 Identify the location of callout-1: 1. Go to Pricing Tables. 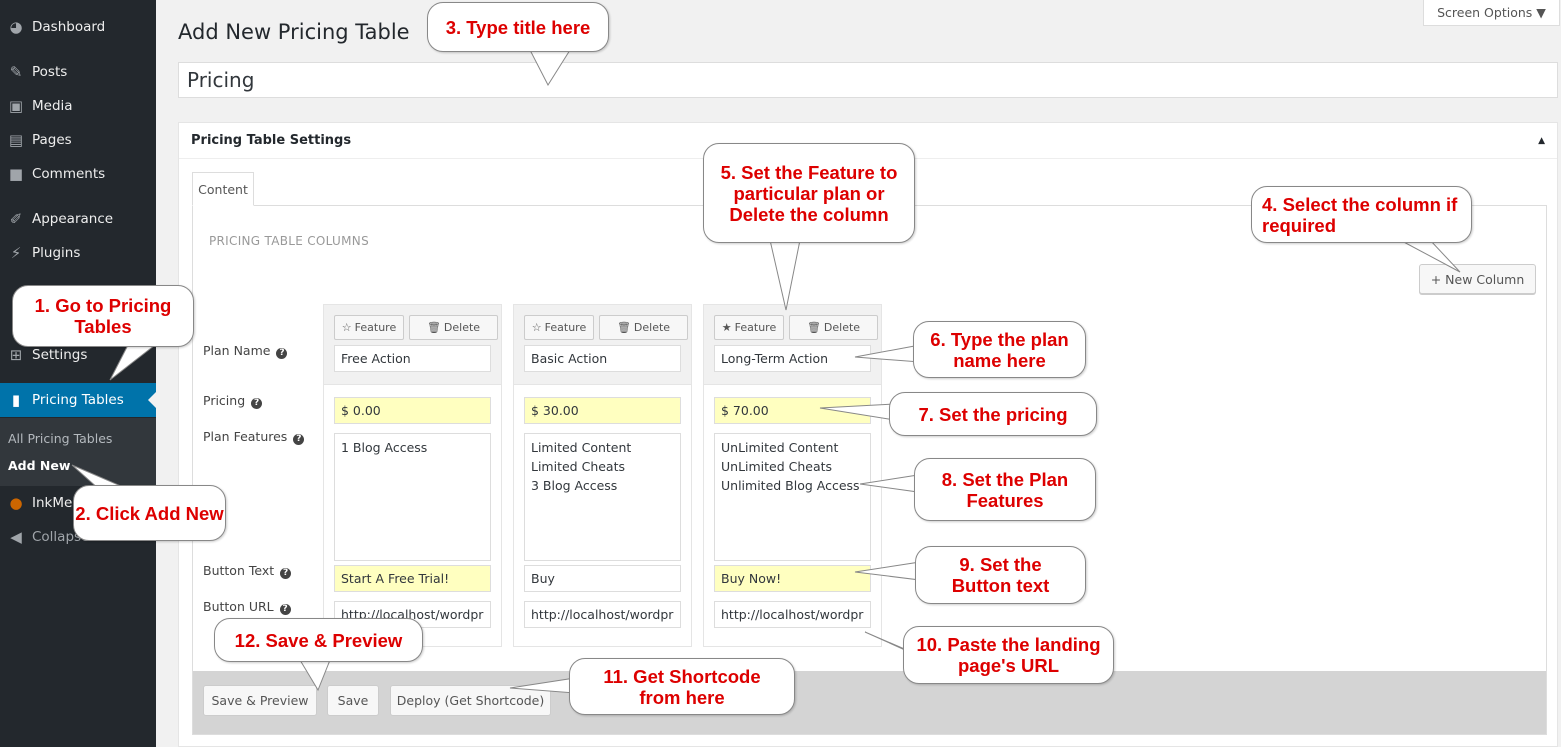
(103, 316).